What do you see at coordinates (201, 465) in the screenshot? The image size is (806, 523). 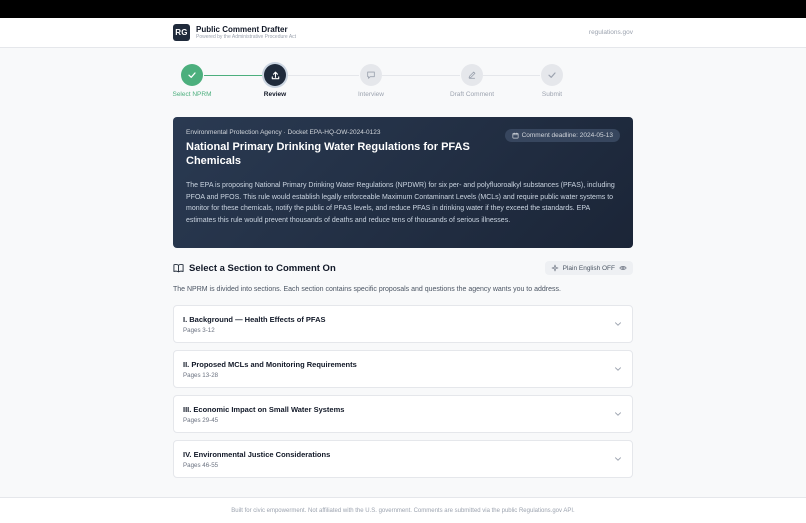 I see `section-pages: Pages 46-55` at bounding box center [201, 465].